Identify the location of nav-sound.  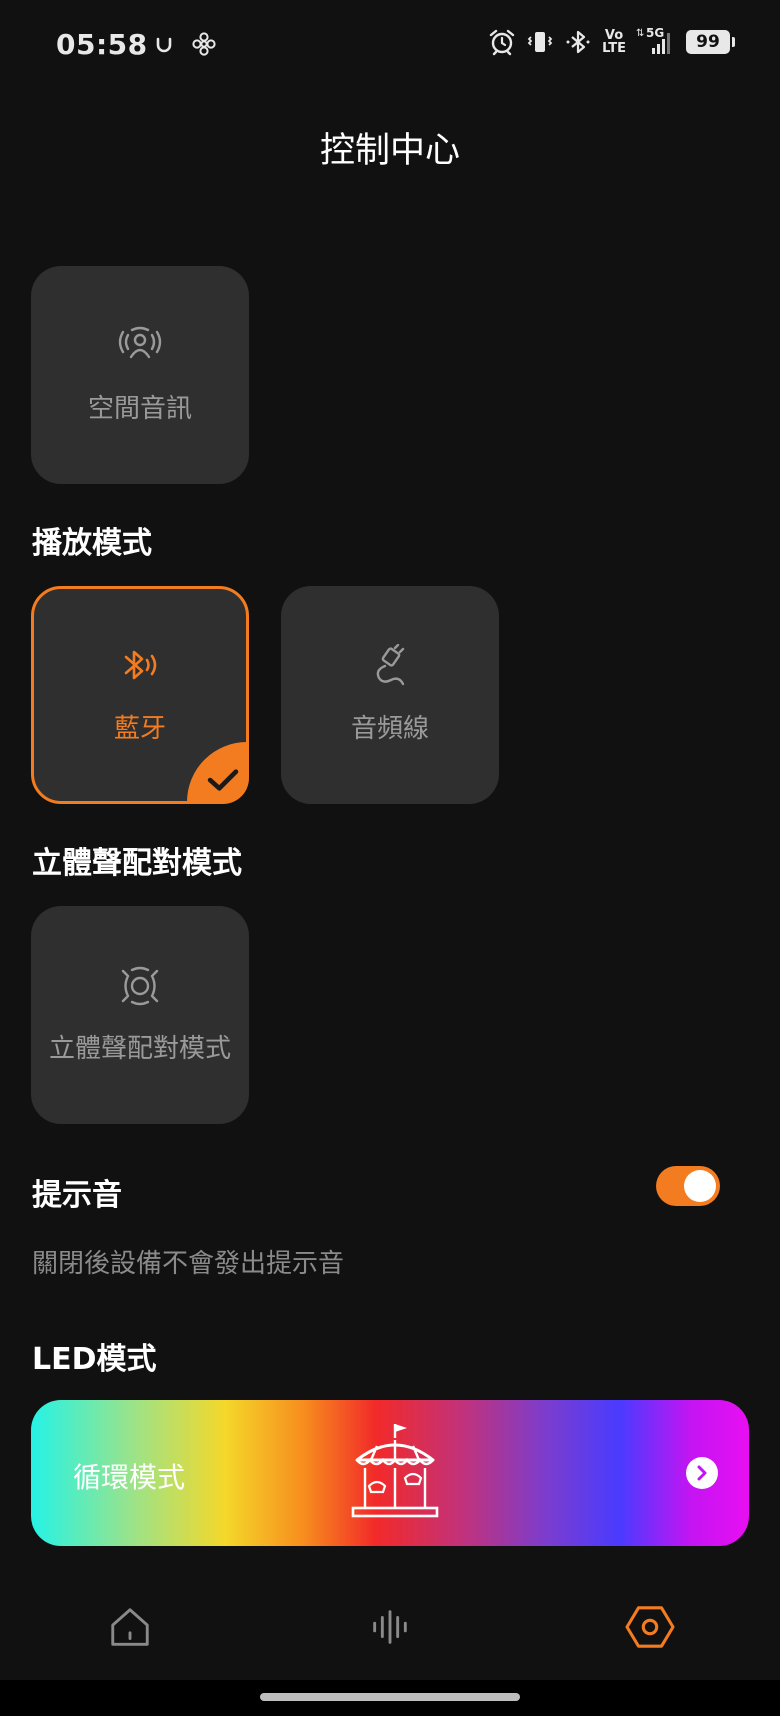
(390, 1627).